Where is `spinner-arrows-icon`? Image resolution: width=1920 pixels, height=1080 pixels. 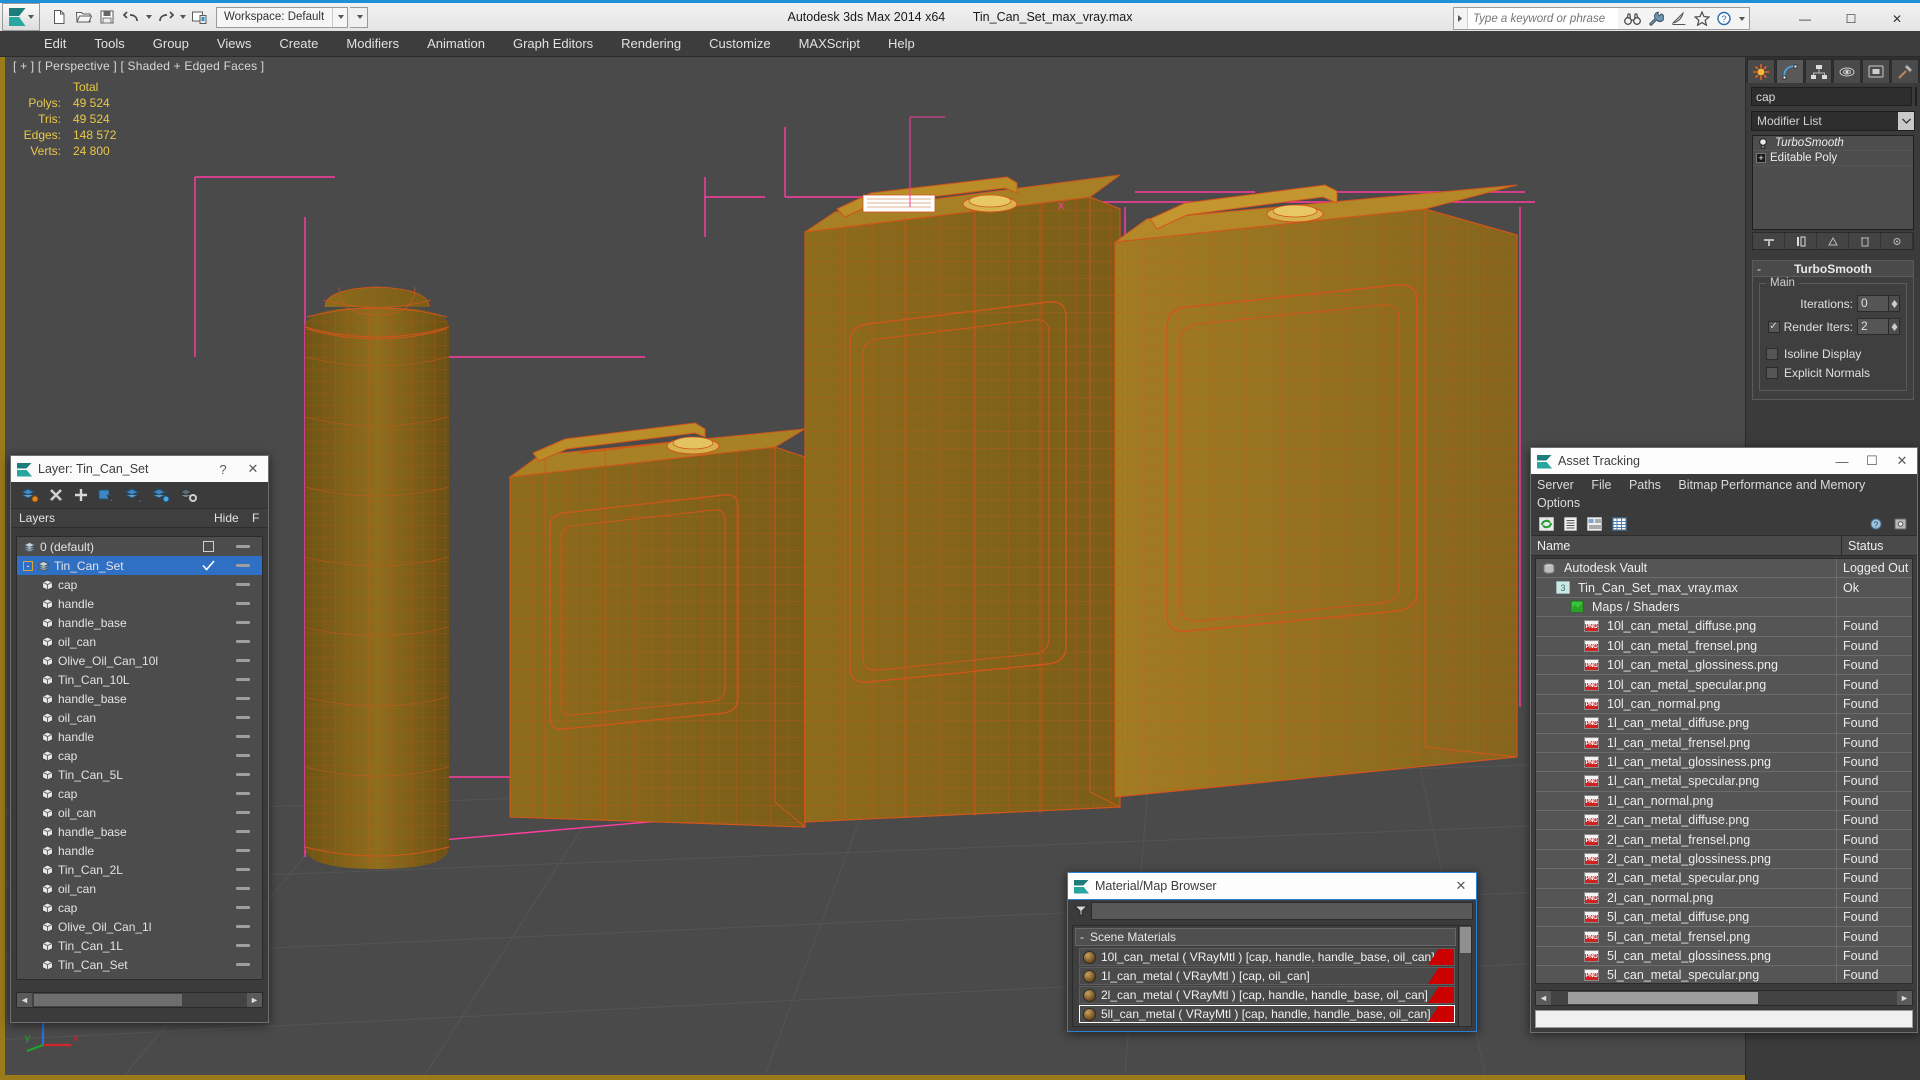
spinner-arrows-icon is located at coordinates (1894, 303).